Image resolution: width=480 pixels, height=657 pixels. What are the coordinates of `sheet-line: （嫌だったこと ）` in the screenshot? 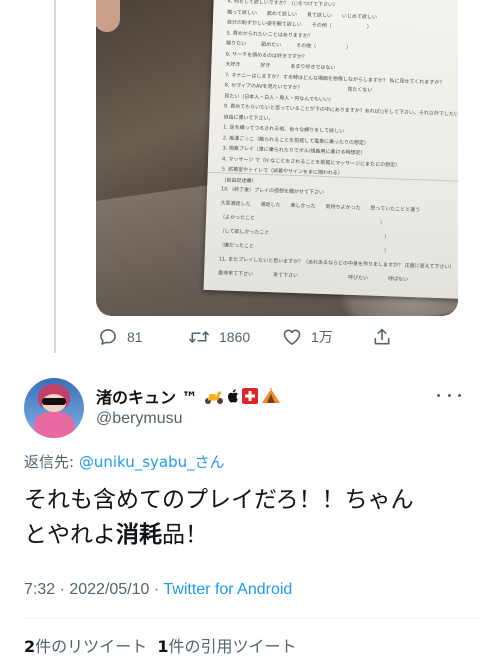 It's located at (304, 248).